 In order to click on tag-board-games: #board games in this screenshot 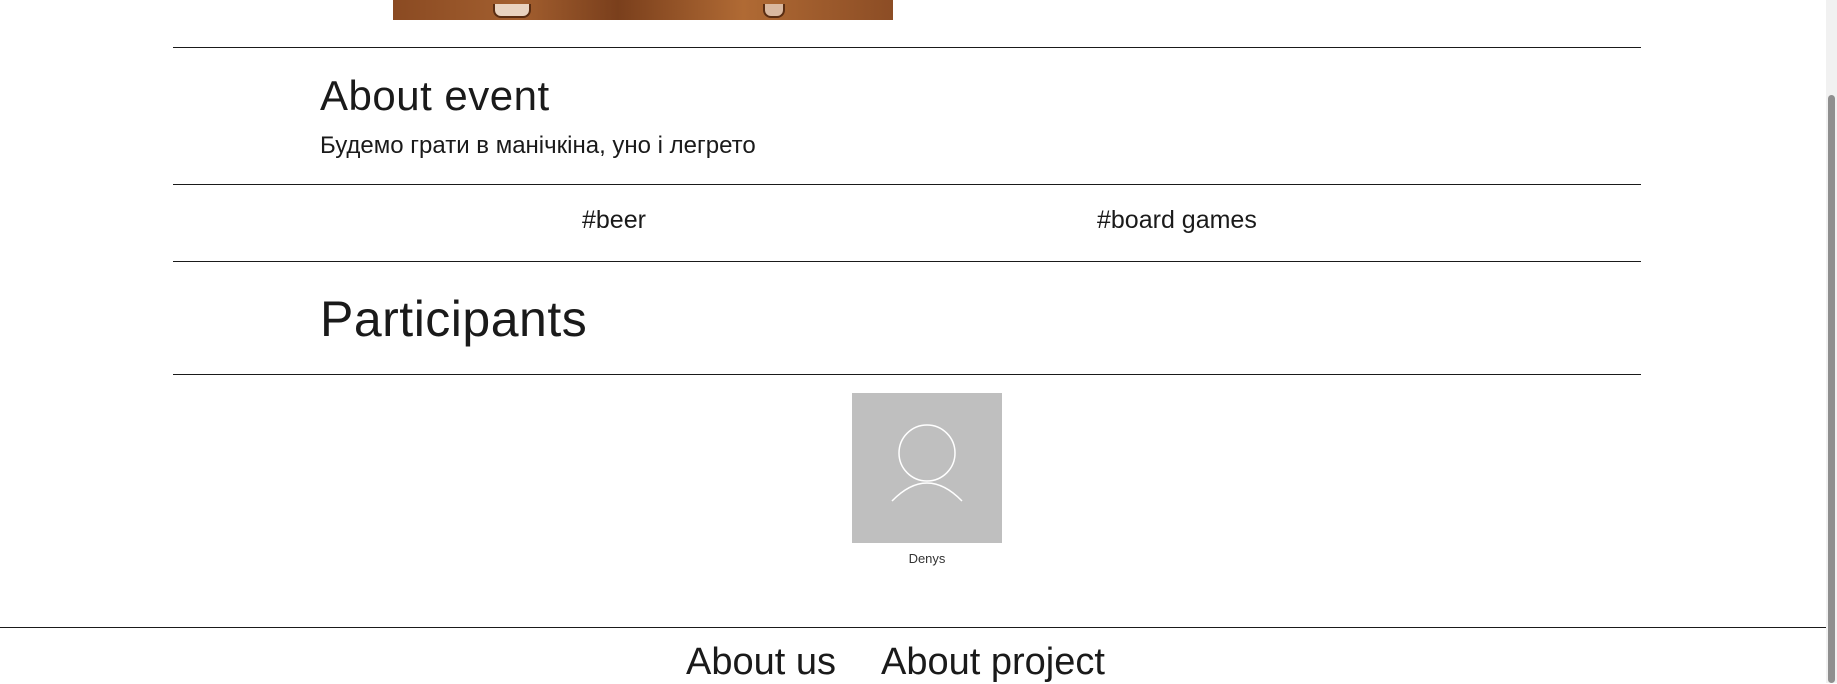, I will do `click(1177, 220)`.